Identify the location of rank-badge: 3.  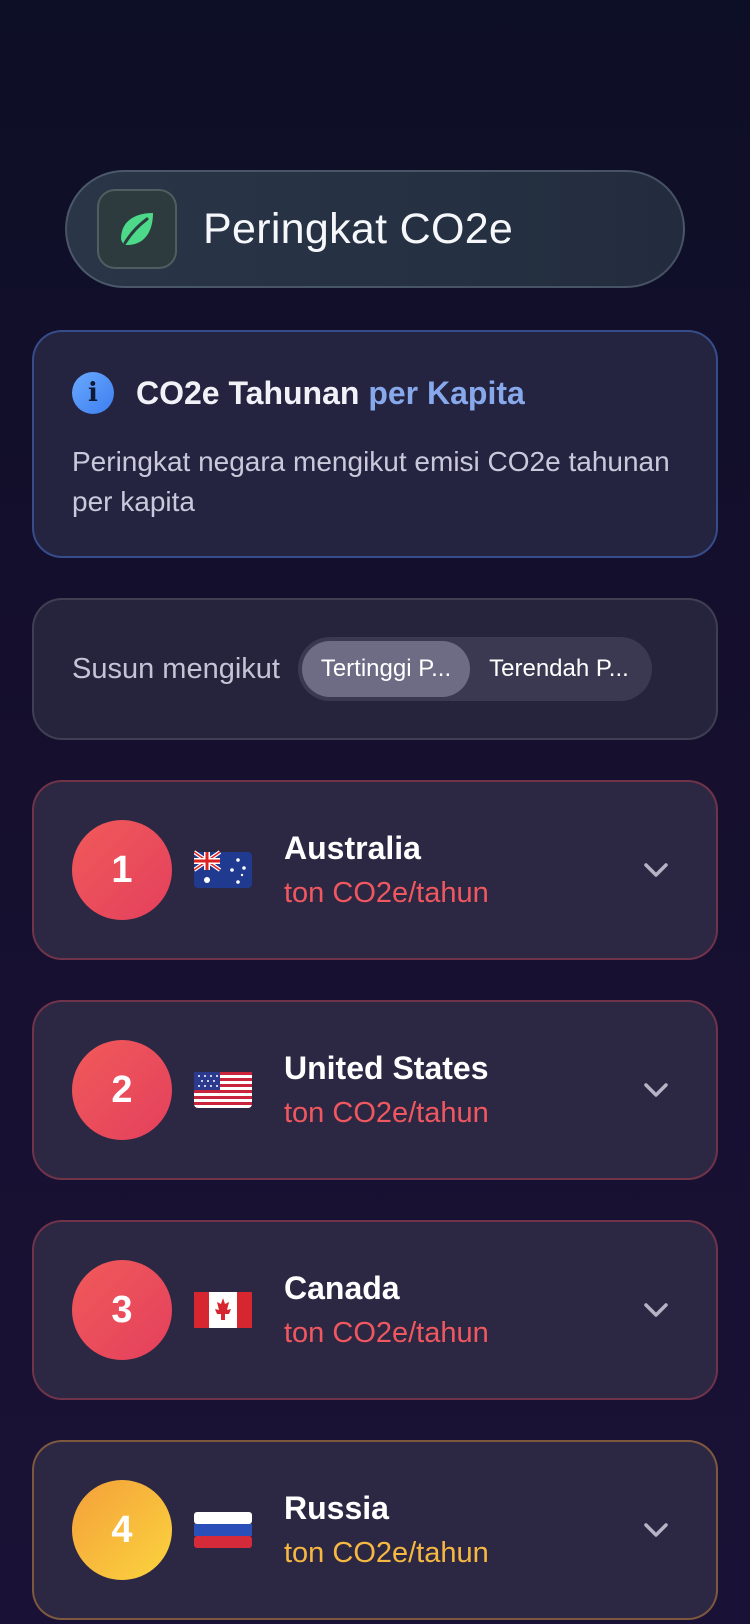
(122, 1310).